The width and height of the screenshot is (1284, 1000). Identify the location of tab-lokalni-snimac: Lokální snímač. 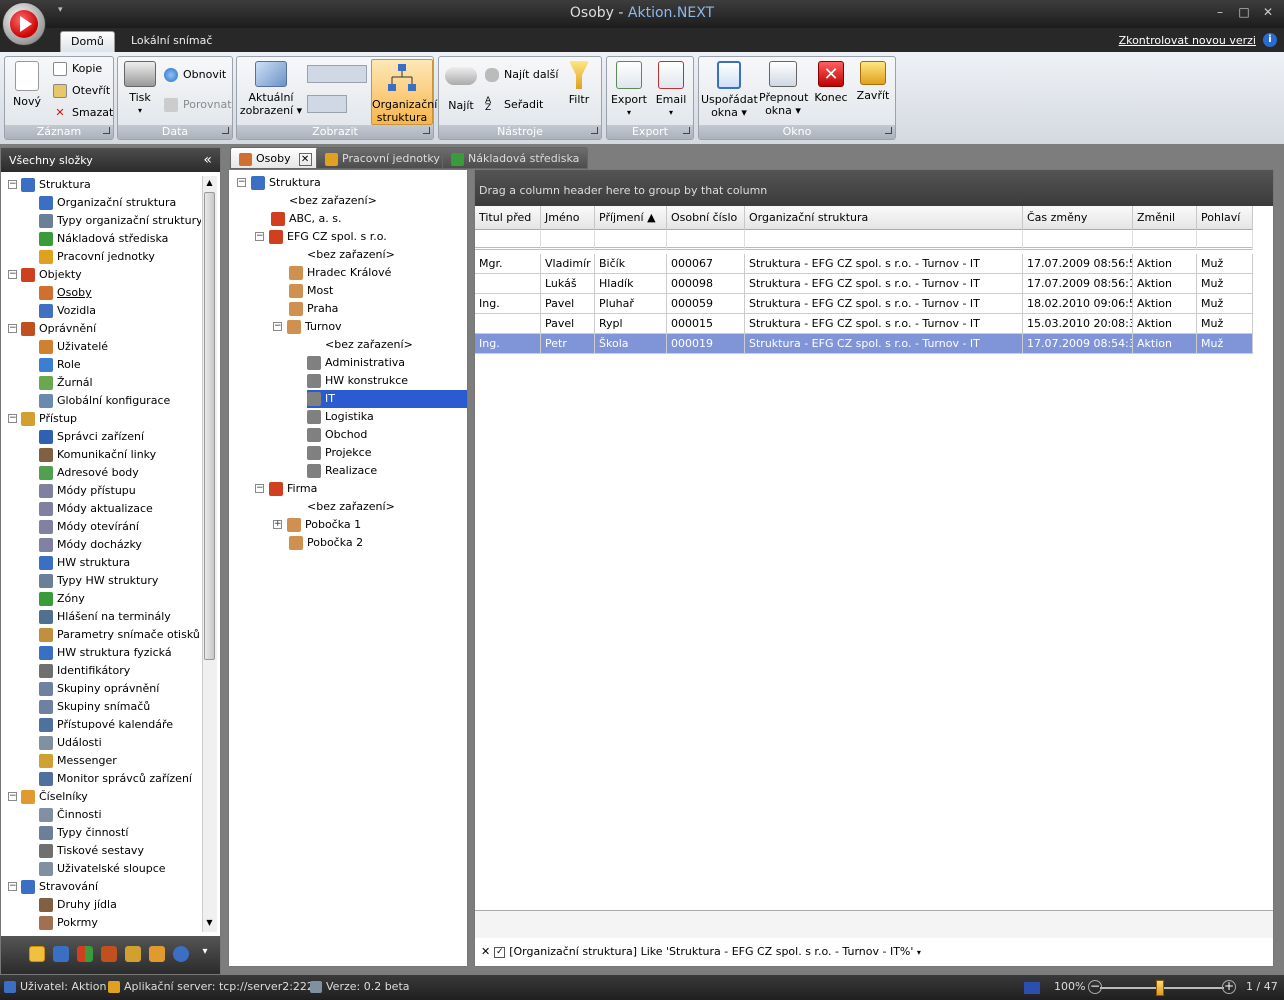
(171, 41).